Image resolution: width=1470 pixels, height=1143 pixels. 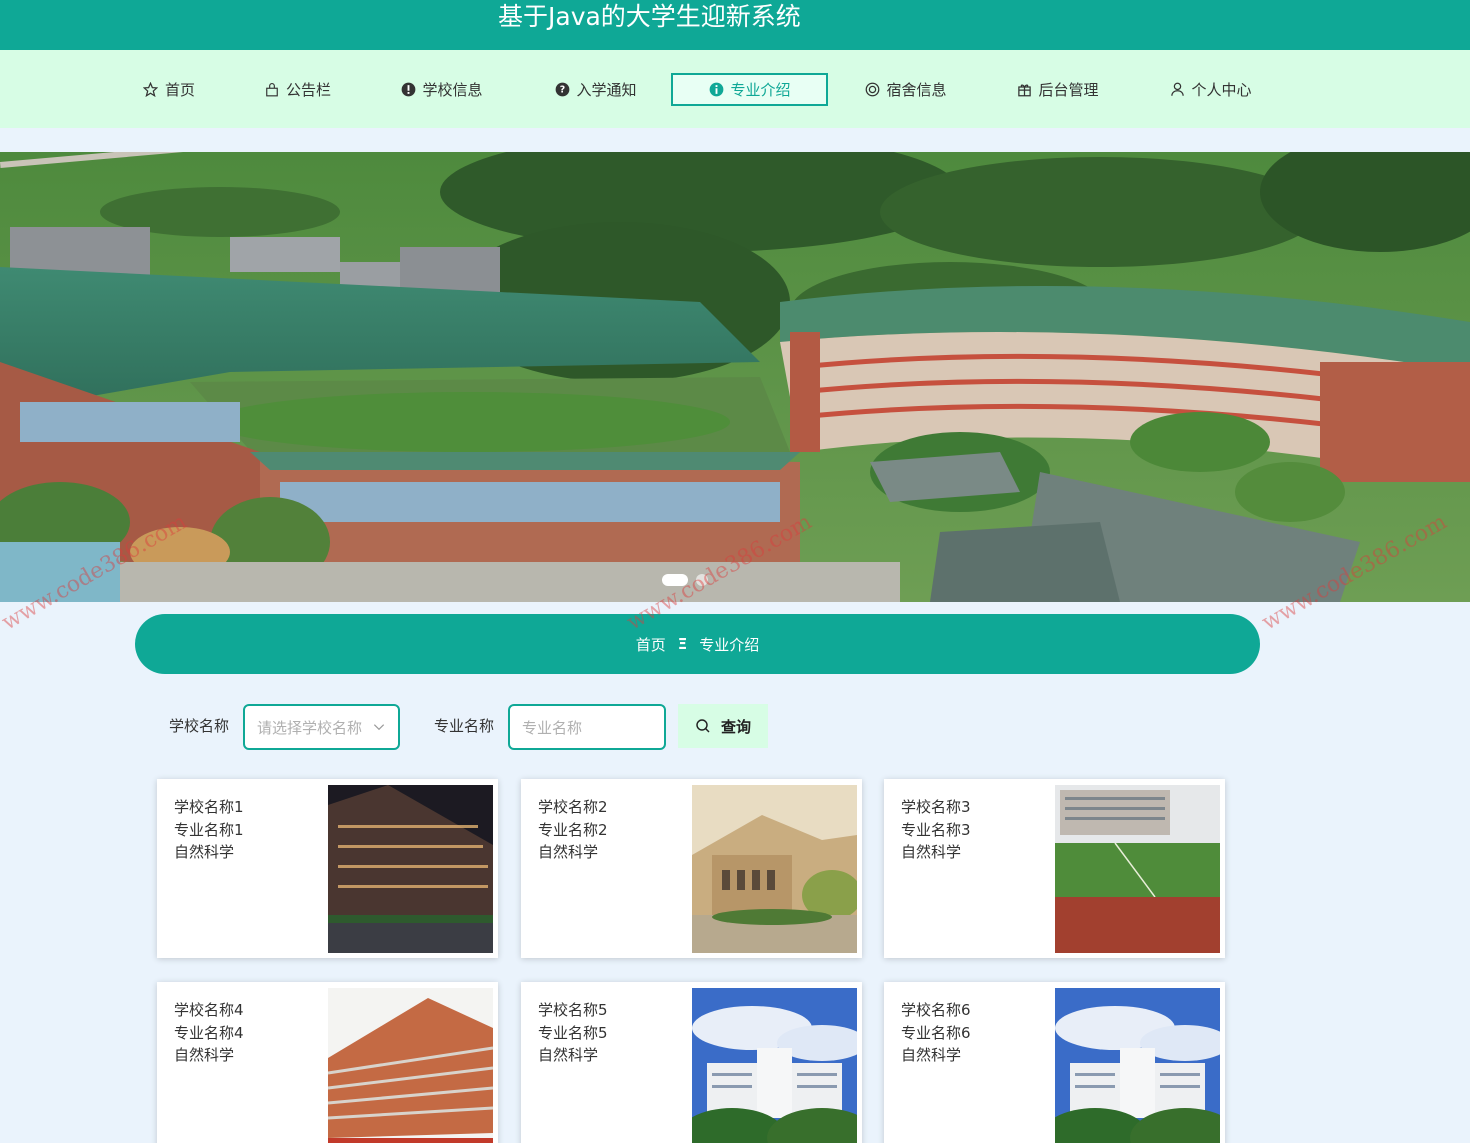 What do you see at coordinates (179, 90) in the screenshot?
I see `nav-label: 首页` at bounding box center [179, 90].